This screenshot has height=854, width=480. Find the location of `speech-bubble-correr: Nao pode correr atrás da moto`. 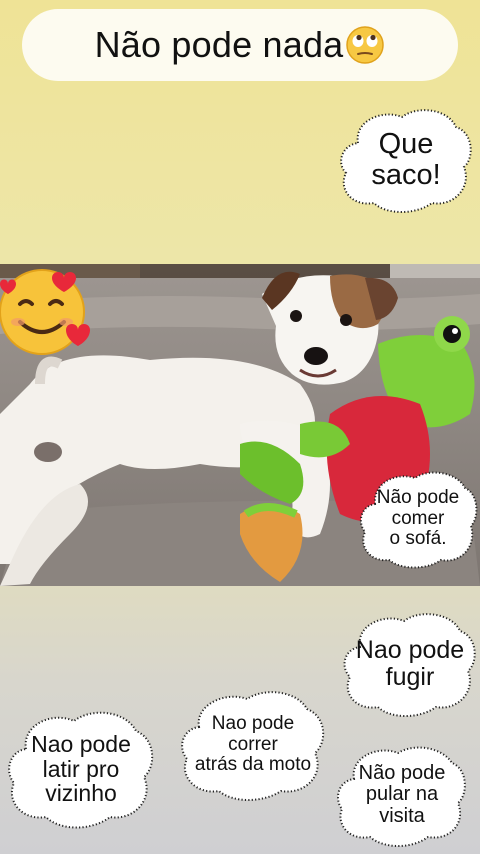

speech-bubble-correr: Nao pode correr atrás da moto is located at coordinates (253, 745).